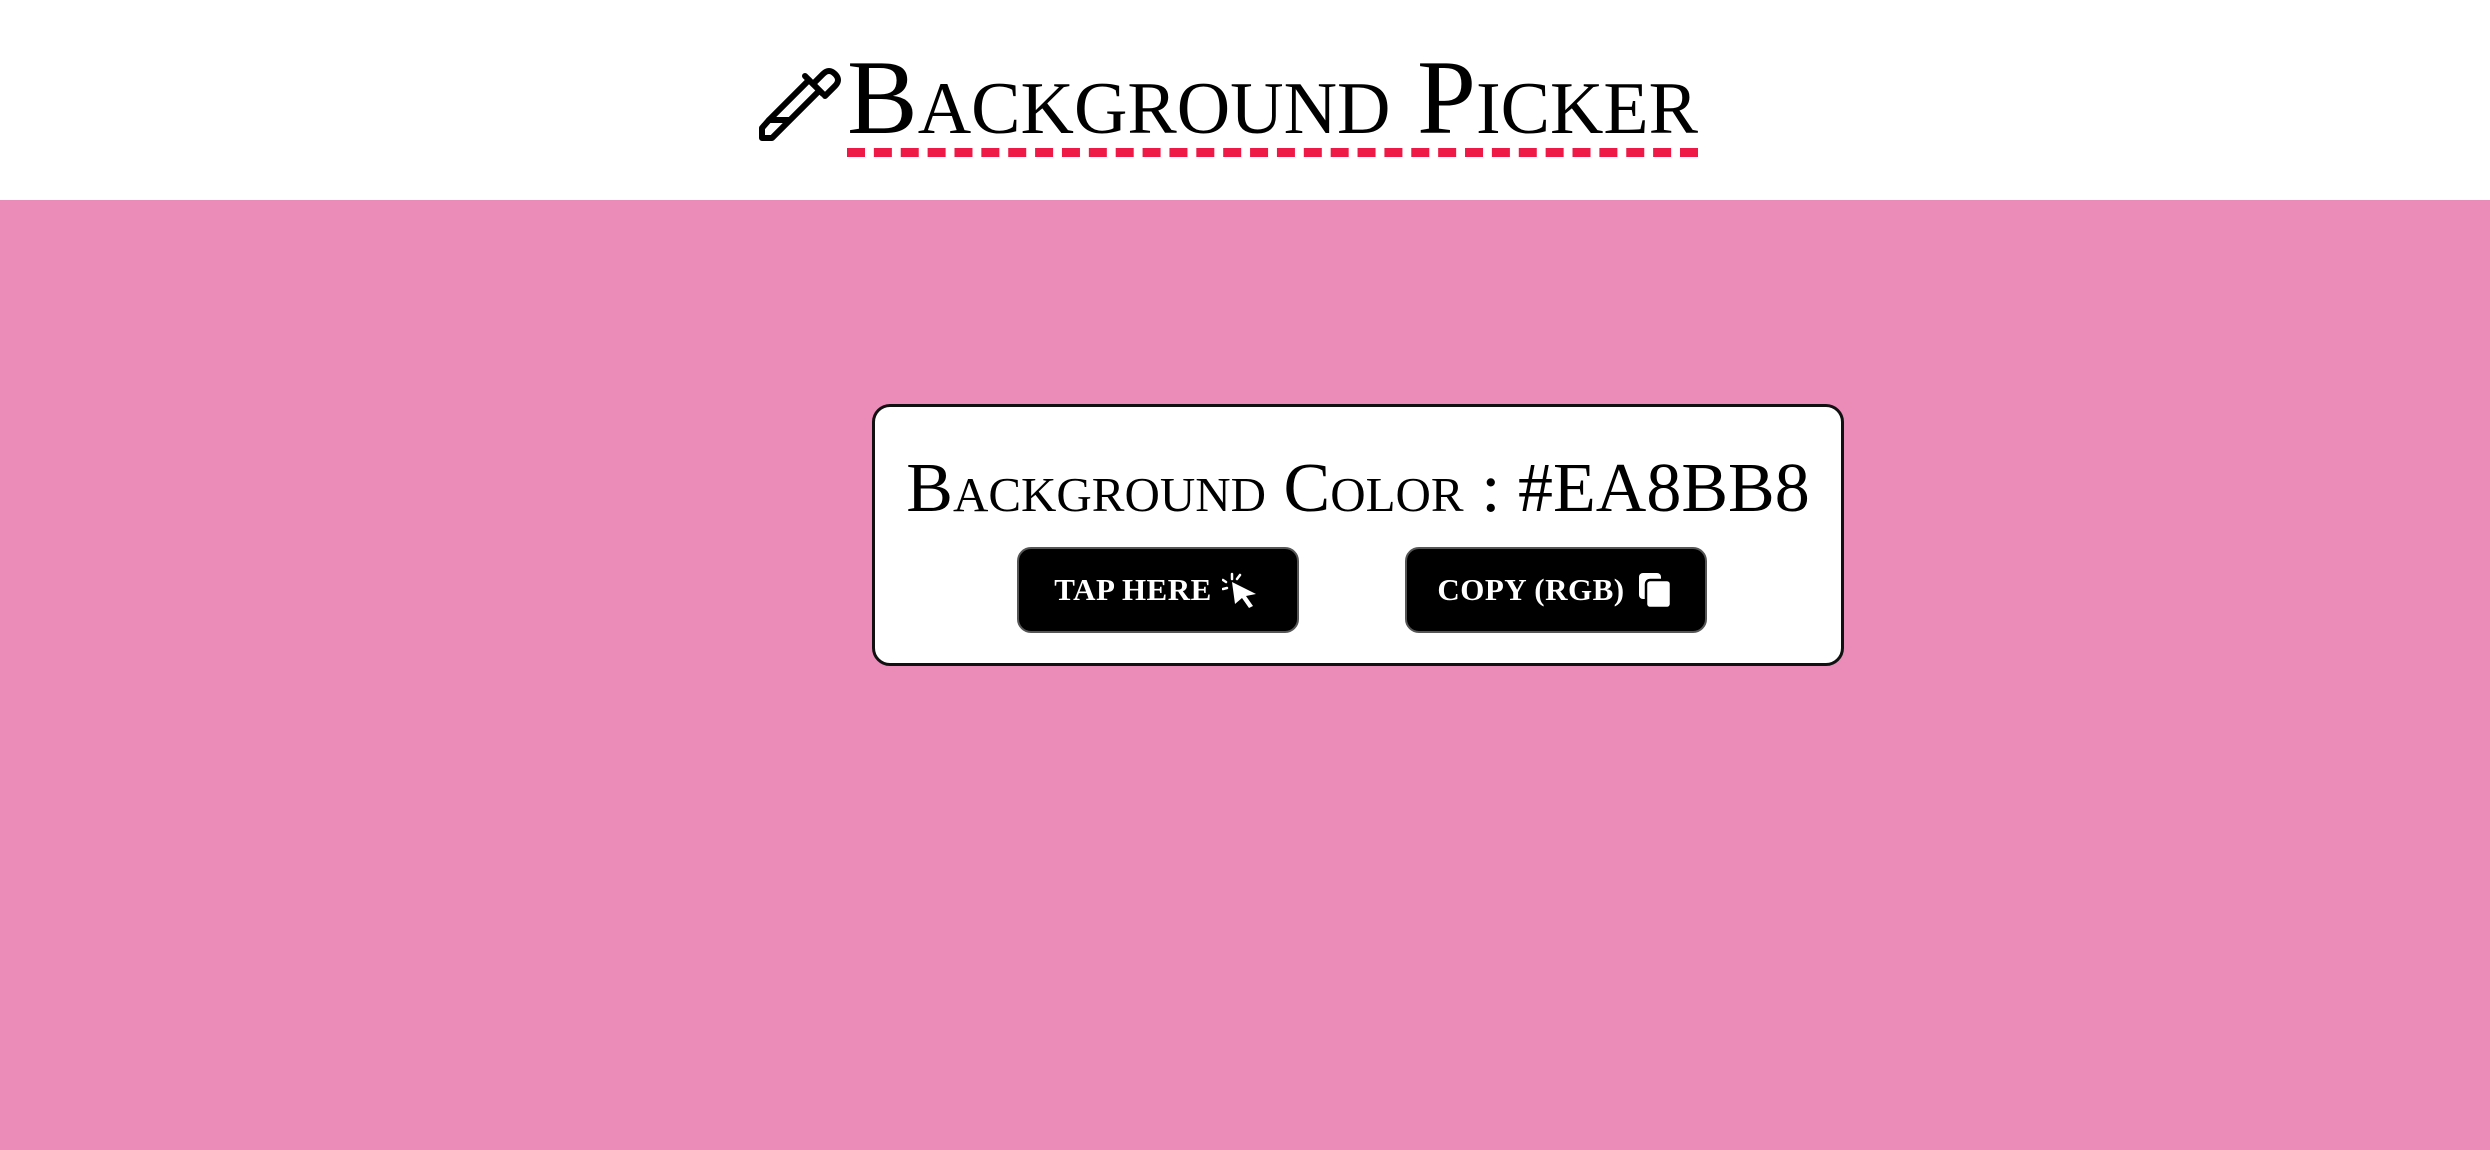  Describe the element at coordinates (1133, 589) in the screenshot. I see `tap-here-label: TAP HERE` at that location.